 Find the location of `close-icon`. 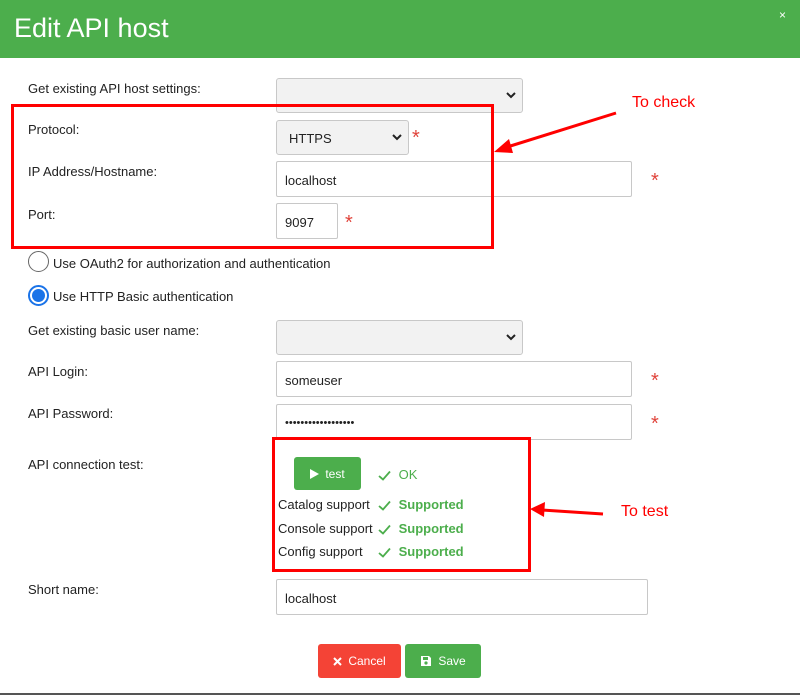

close-icon is located at coordinates (338, 661).